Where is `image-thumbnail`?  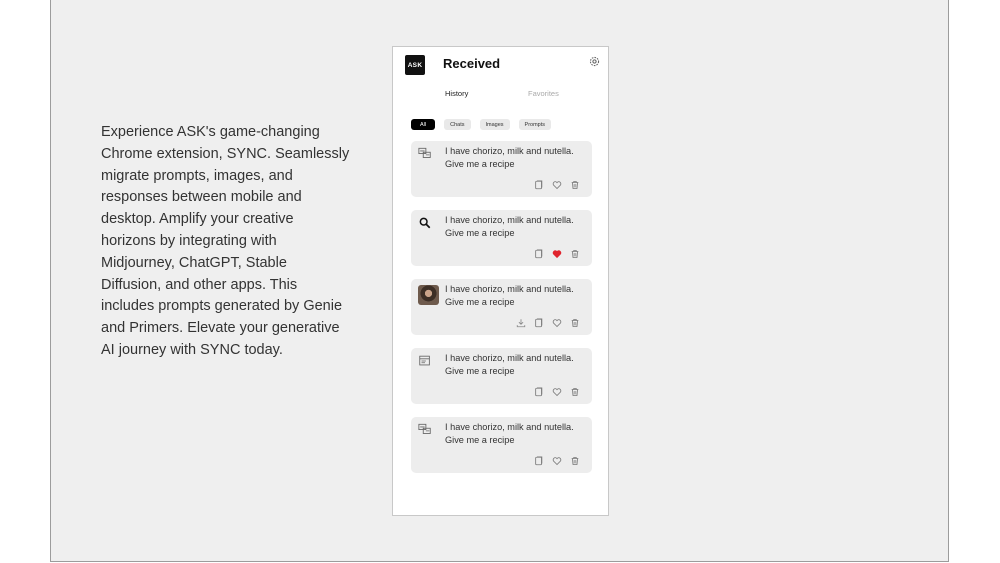
image-thumbnail is located at coordinates (428, 295).